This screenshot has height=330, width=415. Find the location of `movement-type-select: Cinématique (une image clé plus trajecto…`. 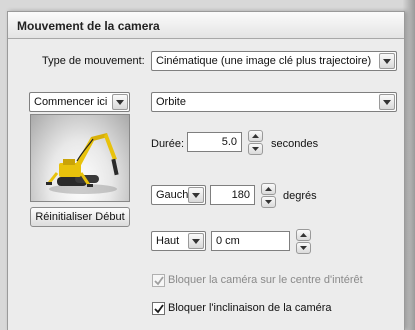

movement-type-select: Cinématique (une image clé plus trajecto… is located at coordinates (274, 61).